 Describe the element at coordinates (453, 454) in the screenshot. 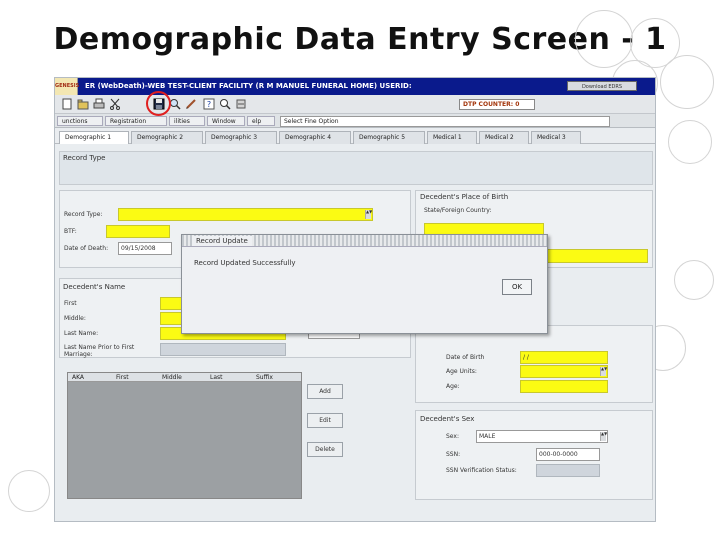

I see `ssn-label: SSN:` at that location.